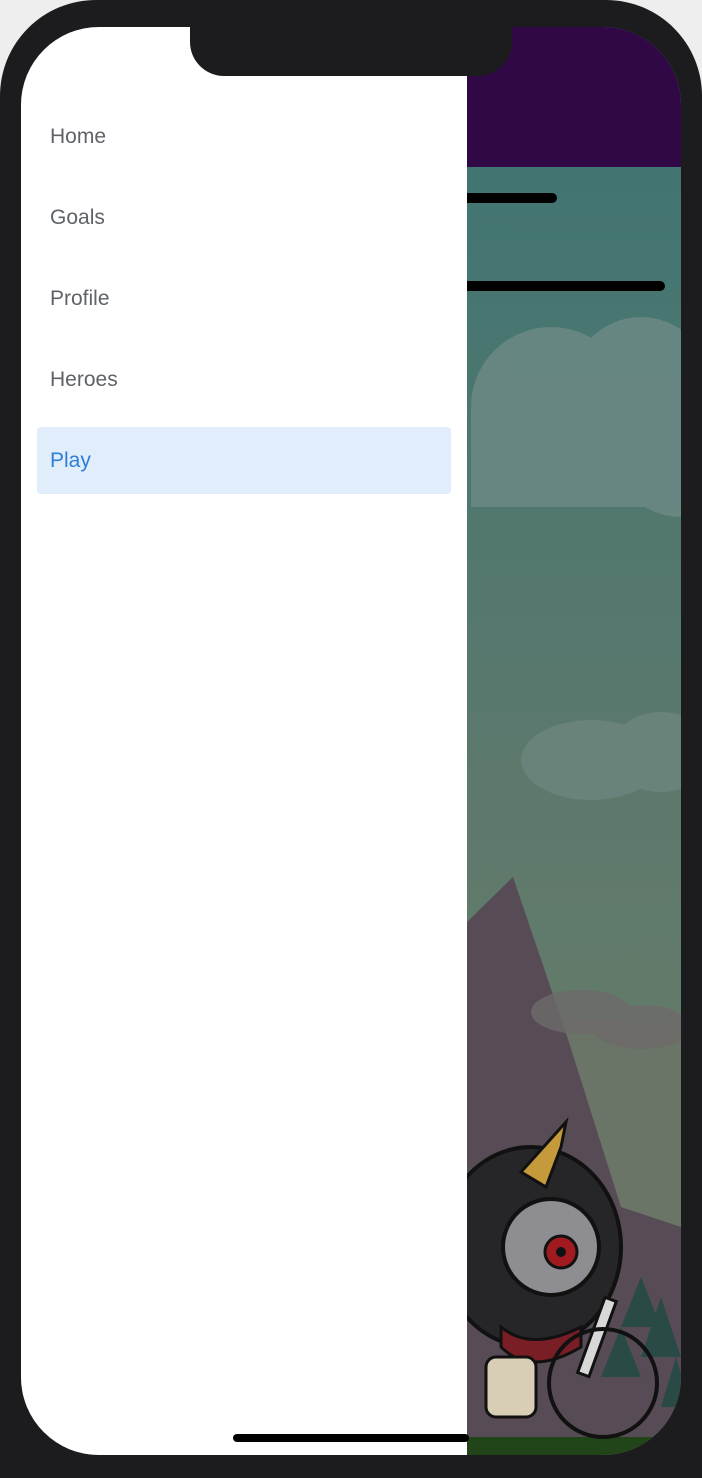 The width and height of the screenshot is (702, 1478). What do you see at coordinates (84, 379) in the screenshot?
I see `drawer-item-label: Heroes` at bounding box center [84, 379].